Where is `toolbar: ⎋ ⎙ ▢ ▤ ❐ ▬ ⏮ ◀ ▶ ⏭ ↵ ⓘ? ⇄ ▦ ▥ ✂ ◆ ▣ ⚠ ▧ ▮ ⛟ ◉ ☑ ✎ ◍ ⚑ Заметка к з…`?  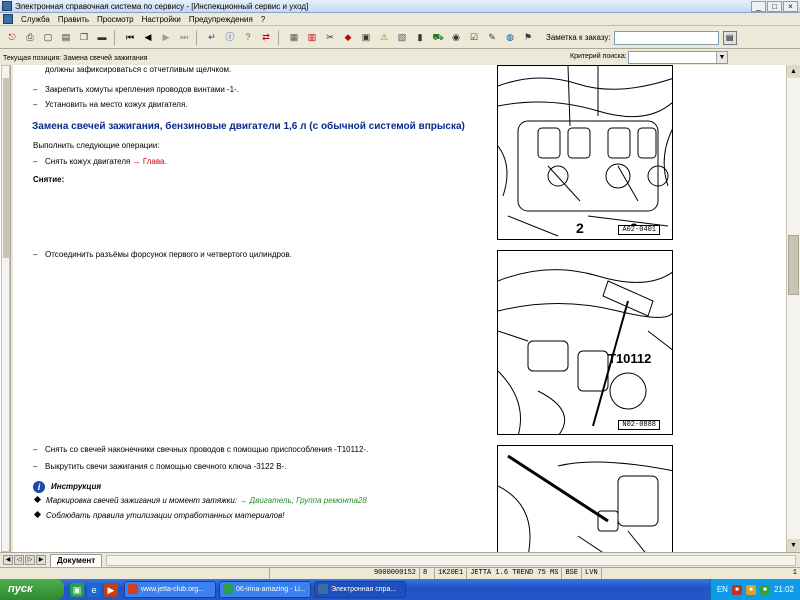 toolbar: ⎋ ⎙ ▢ ▤ ❐ ▬ ⏮ ◀ ▶ ⏭ ↵ ⓘ? ⇄ ▦ ▥ ✂ ◆ ▣ ⚠ ▧ ▮ ⛟ ◉ ☑ ✎ ◍ ⚑ Заметка к з… is located at coordinates (400, 38).